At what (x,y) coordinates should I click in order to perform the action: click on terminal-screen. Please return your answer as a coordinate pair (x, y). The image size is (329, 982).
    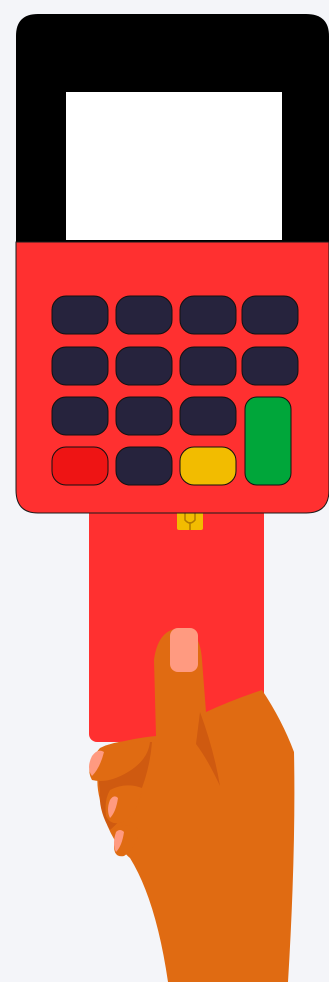
    Looking at the image, I should click on (174, 166).